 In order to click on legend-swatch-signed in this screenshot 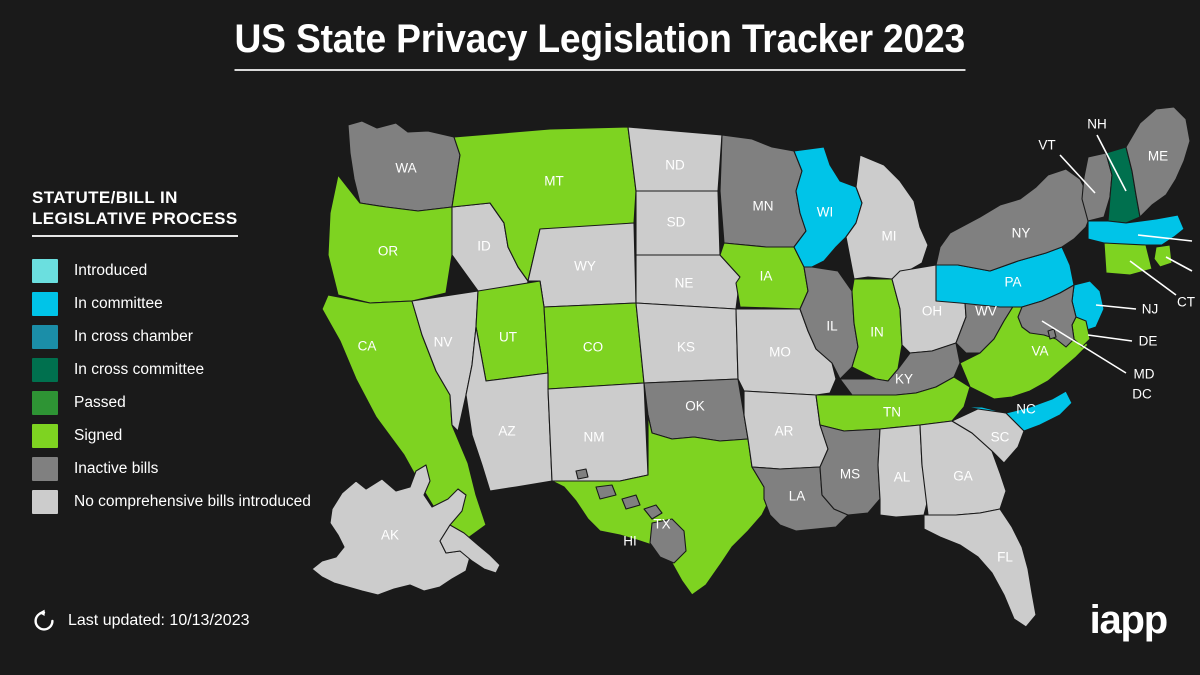, I will do `click(45, 435)`.